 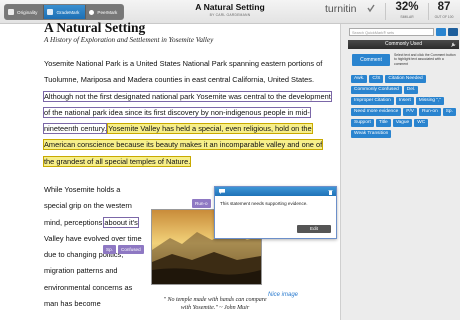 What do you see at coordinates (27, 12) in the screenshot?
I see `tab-label: Originality` at bounding box center [27, 12].